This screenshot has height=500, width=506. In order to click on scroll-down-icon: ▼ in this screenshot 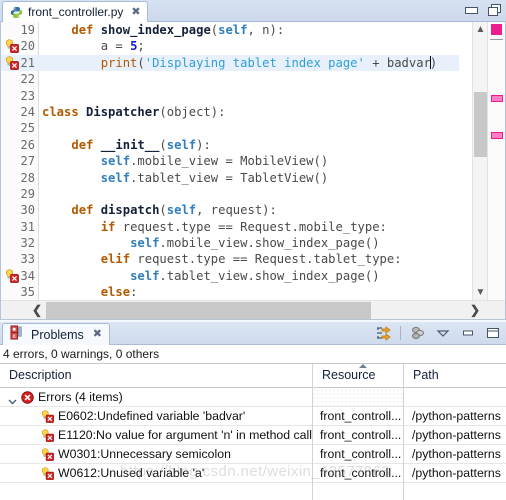, I will do `click(480, 292)`.